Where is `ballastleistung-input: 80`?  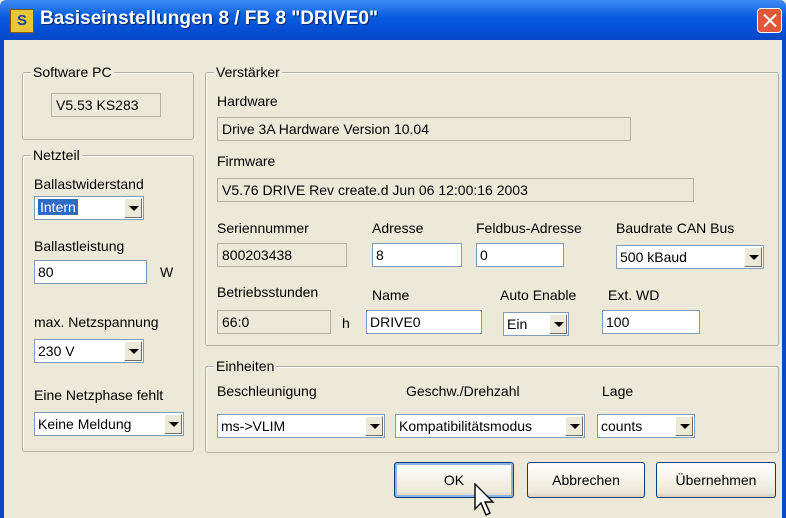
ballastleistung-input: 80 is located at coordinates (90, 272).